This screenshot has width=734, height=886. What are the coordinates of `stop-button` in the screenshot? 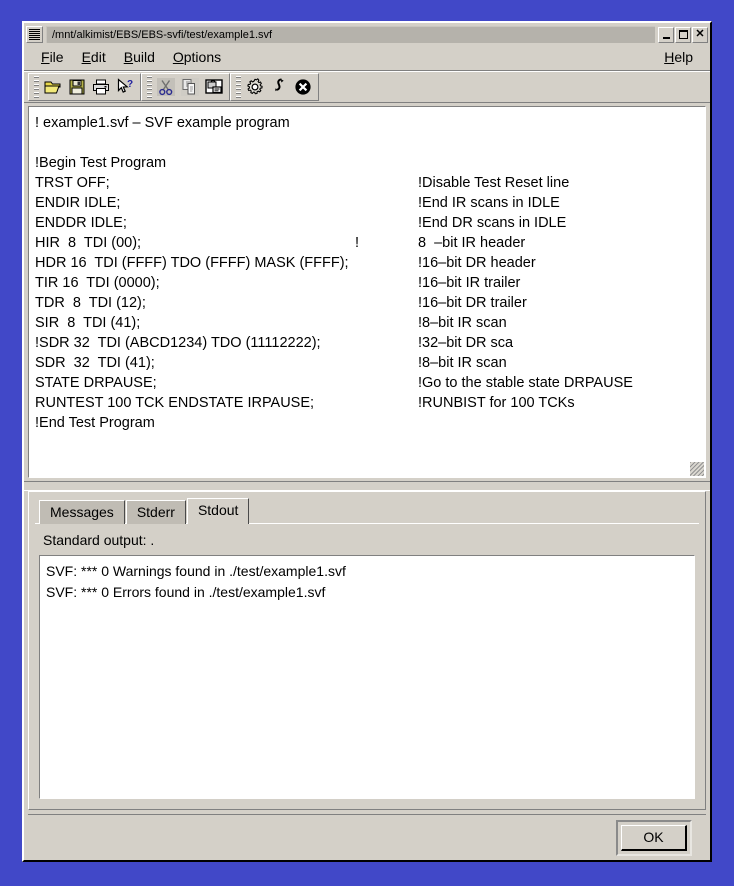 It's located at (303, 87).